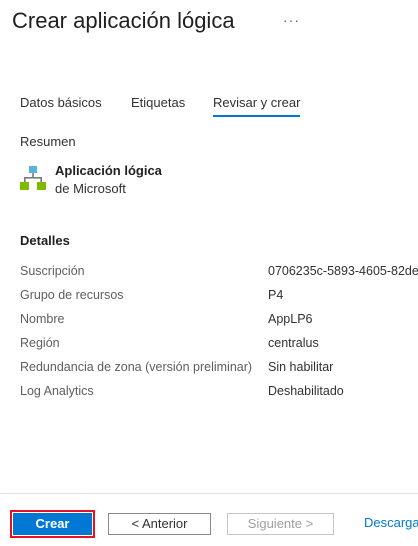 The image size is (418, 546). I want to click on detail-value-log-analytics: Deshabilitado, so click(306, 391).